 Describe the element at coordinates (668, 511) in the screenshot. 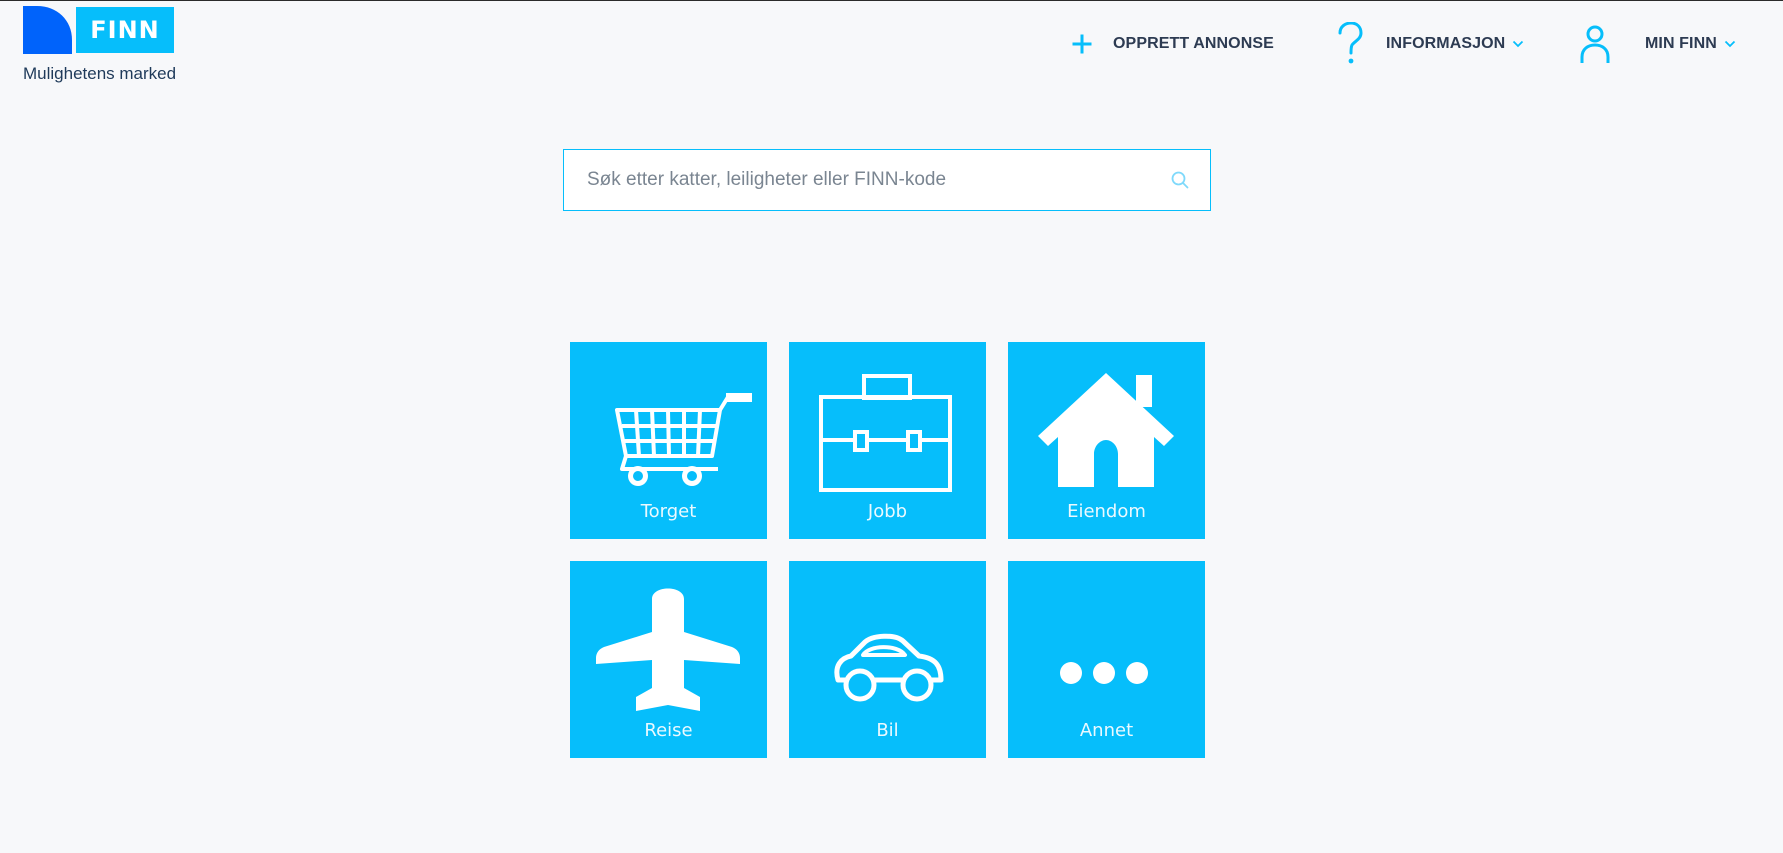

I see `tile-label: Torget` at that location.